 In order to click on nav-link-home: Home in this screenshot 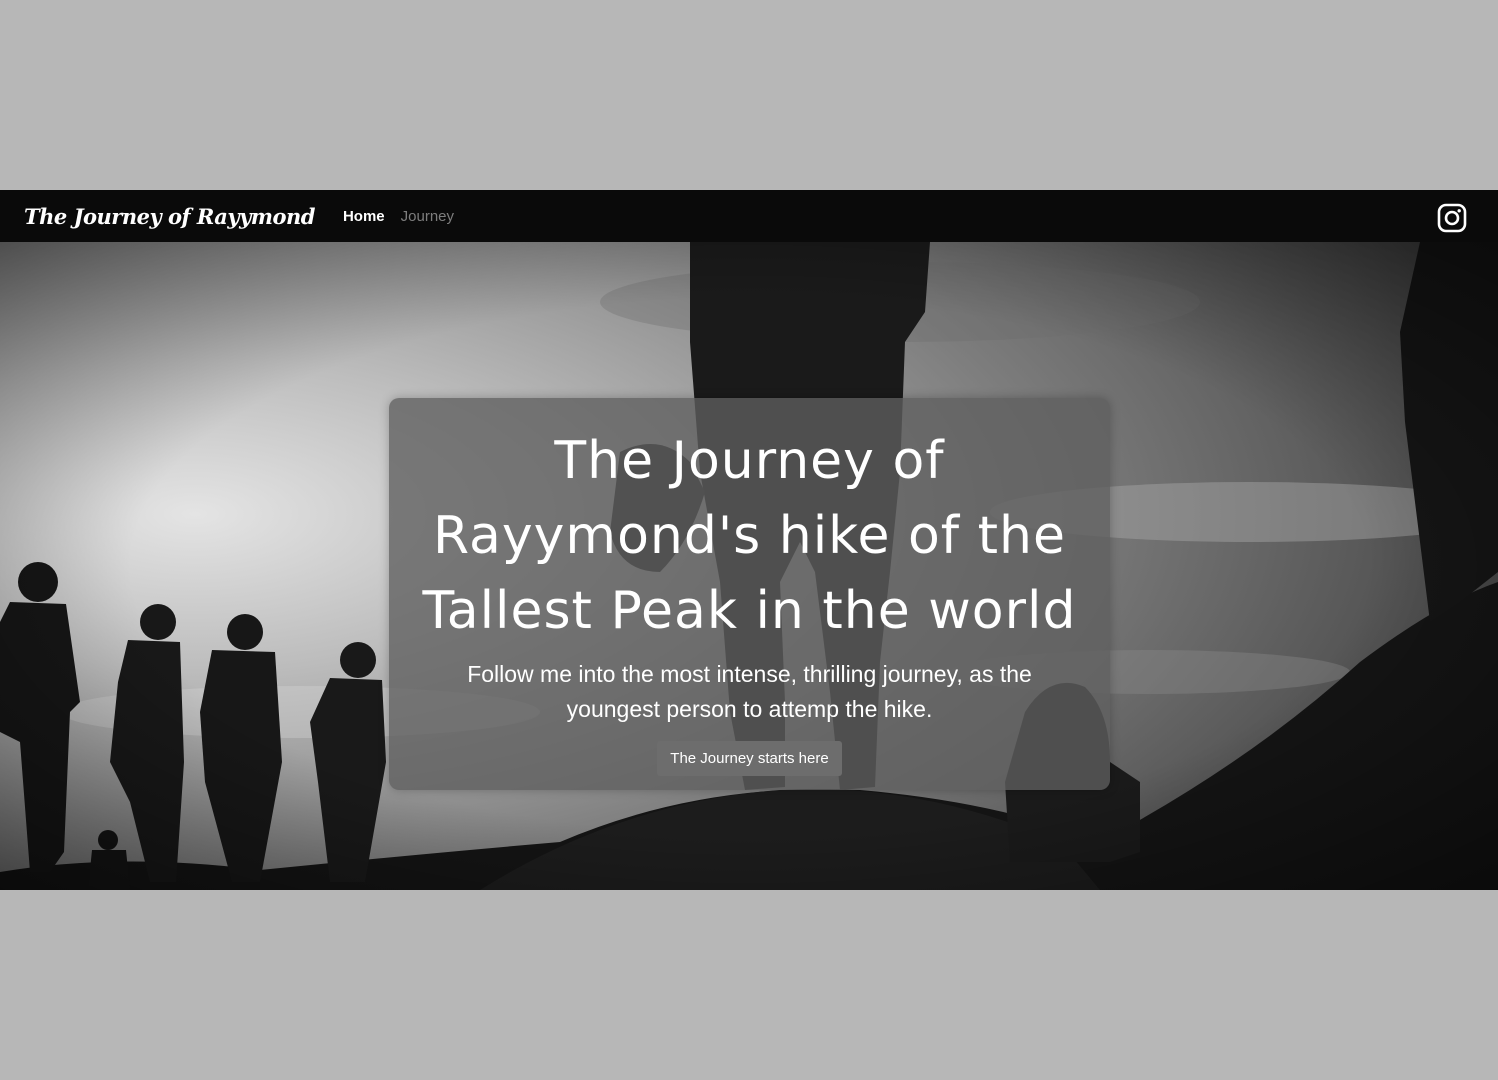, I will do `click(364, 216)`.